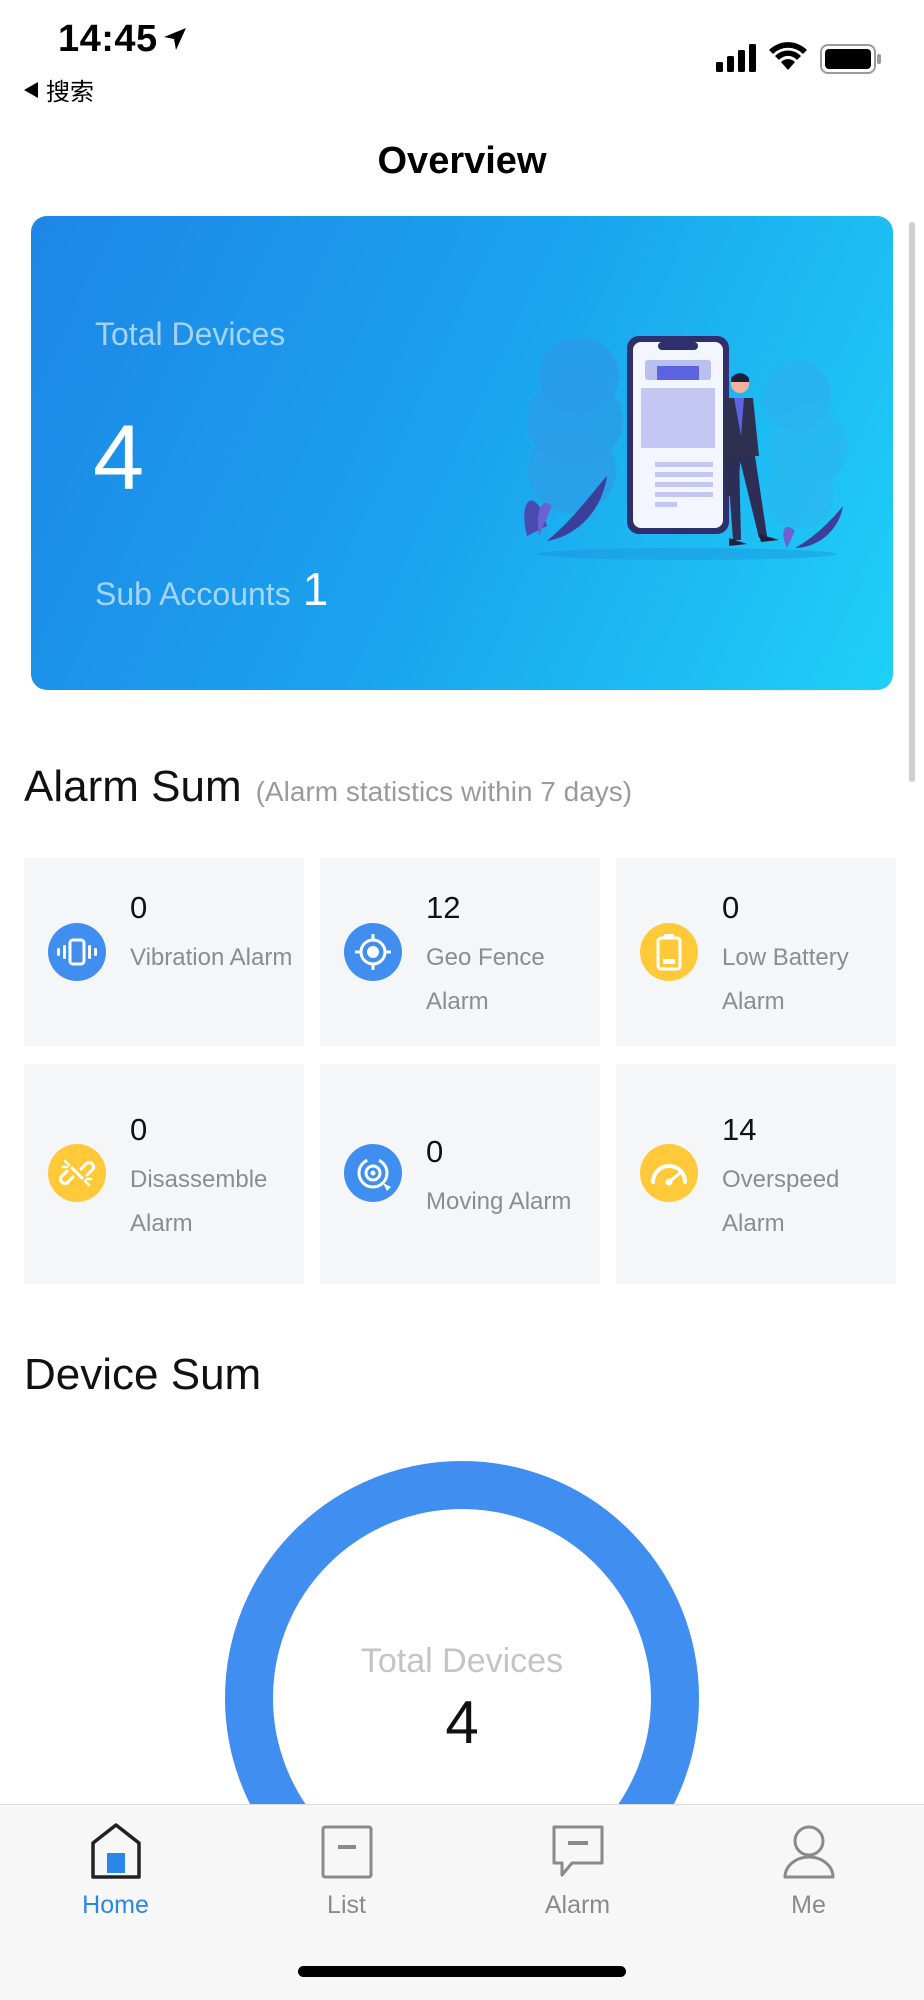  What do you see at coordinates (199, 1201) in the screenshot?
I see `disassemble-alarm-label: Disassemble Alarm` at bounding box center [199, 1201].